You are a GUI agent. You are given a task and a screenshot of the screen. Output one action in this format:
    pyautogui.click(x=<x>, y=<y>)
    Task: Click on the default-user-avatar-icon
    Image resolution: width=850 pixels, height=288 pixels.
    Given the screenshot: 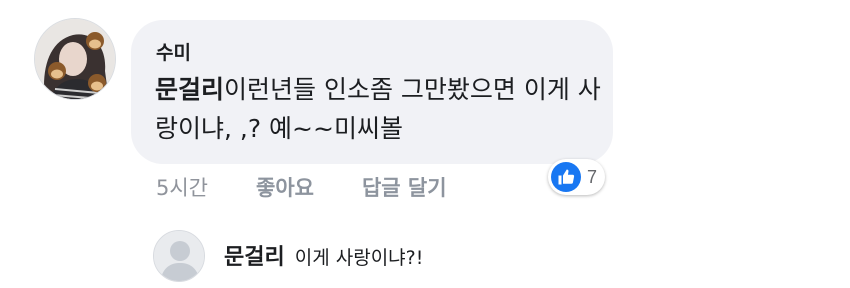 What is the action you would take?
    pyautogui.click(x=179, y=256)
    